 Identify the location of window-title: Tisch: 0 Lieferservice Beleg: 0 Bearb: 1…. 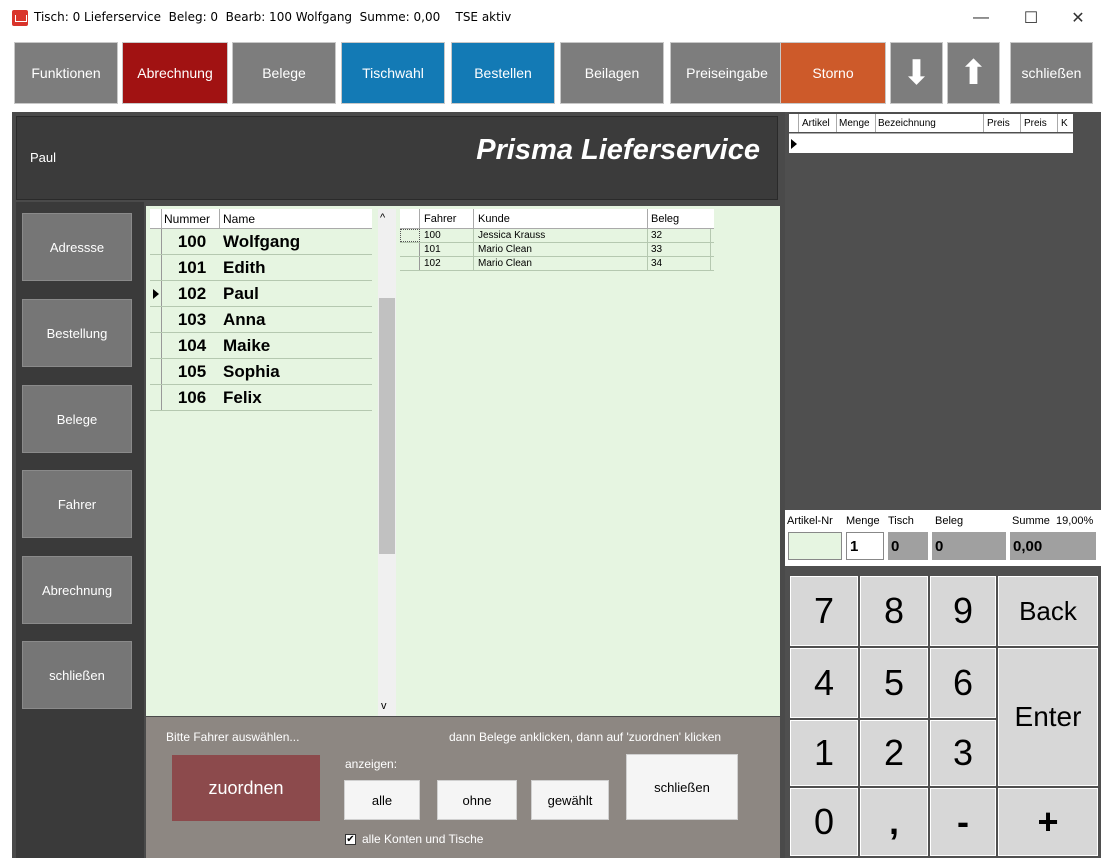
(273, 17).